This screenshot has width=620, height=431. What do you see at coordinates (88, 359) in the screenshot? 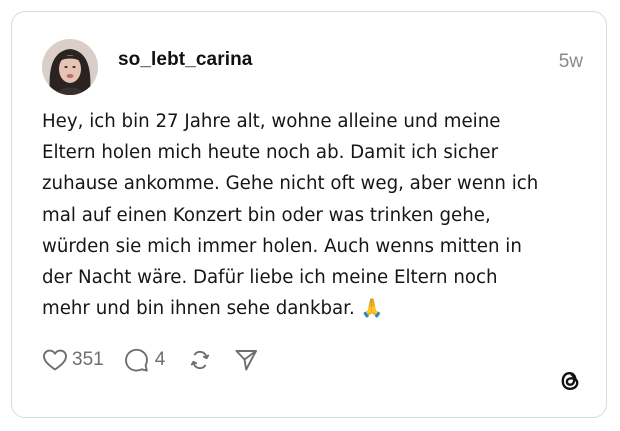
I see `like-count: 351` at bounding box center [88, 359].